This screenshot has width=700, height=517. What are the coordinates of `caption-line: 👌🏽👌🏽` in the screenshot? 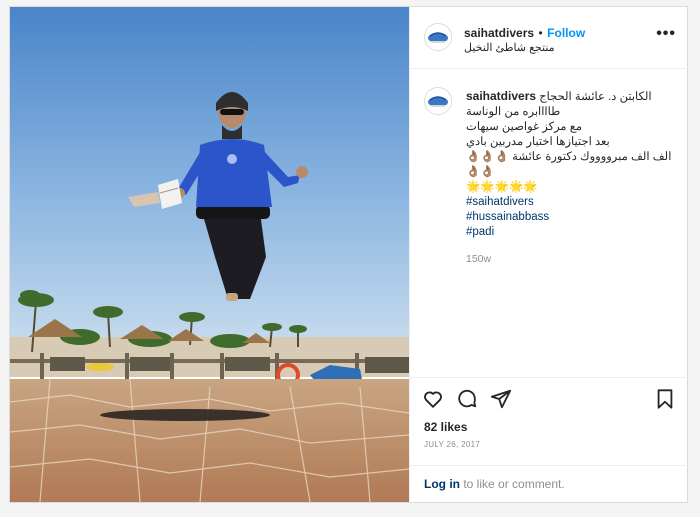 It's located at (480, 172).